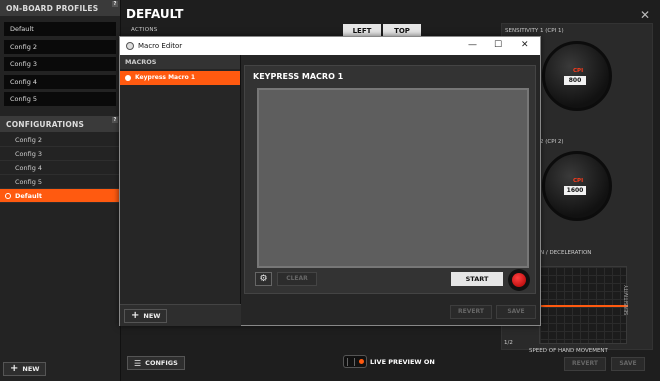  Describe the element at coordinates (498, 45) in the screenshot. I see `maximize-icon: ☐` at that location.